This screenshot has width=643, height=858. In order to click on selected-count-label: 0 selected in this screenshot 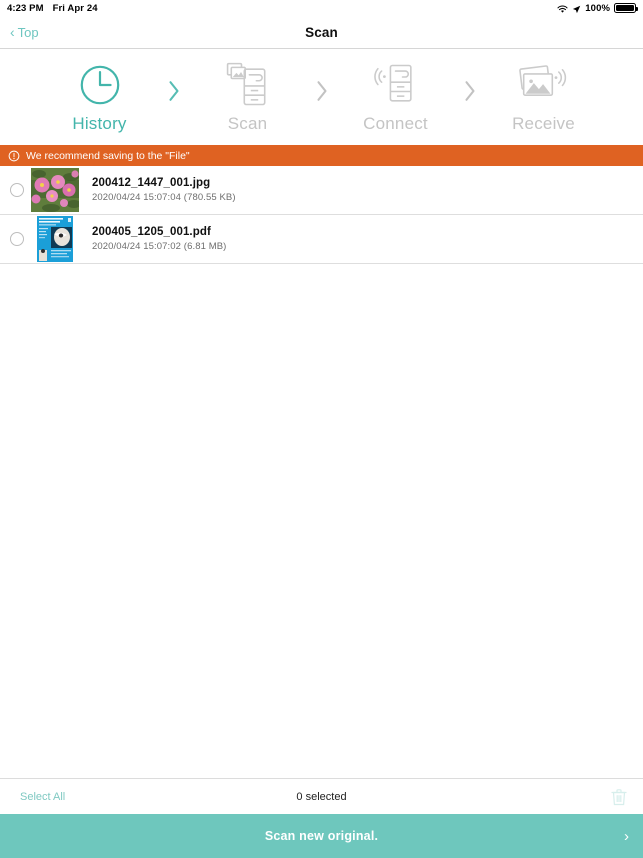, I will do `click(321, 796)`.